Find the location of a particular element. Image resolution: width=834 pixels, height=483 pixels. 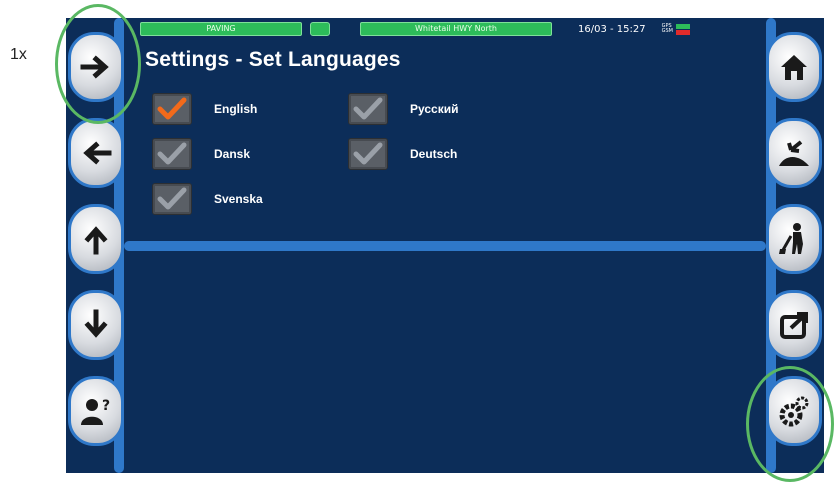

down-button is located at coordinates (96, 325).